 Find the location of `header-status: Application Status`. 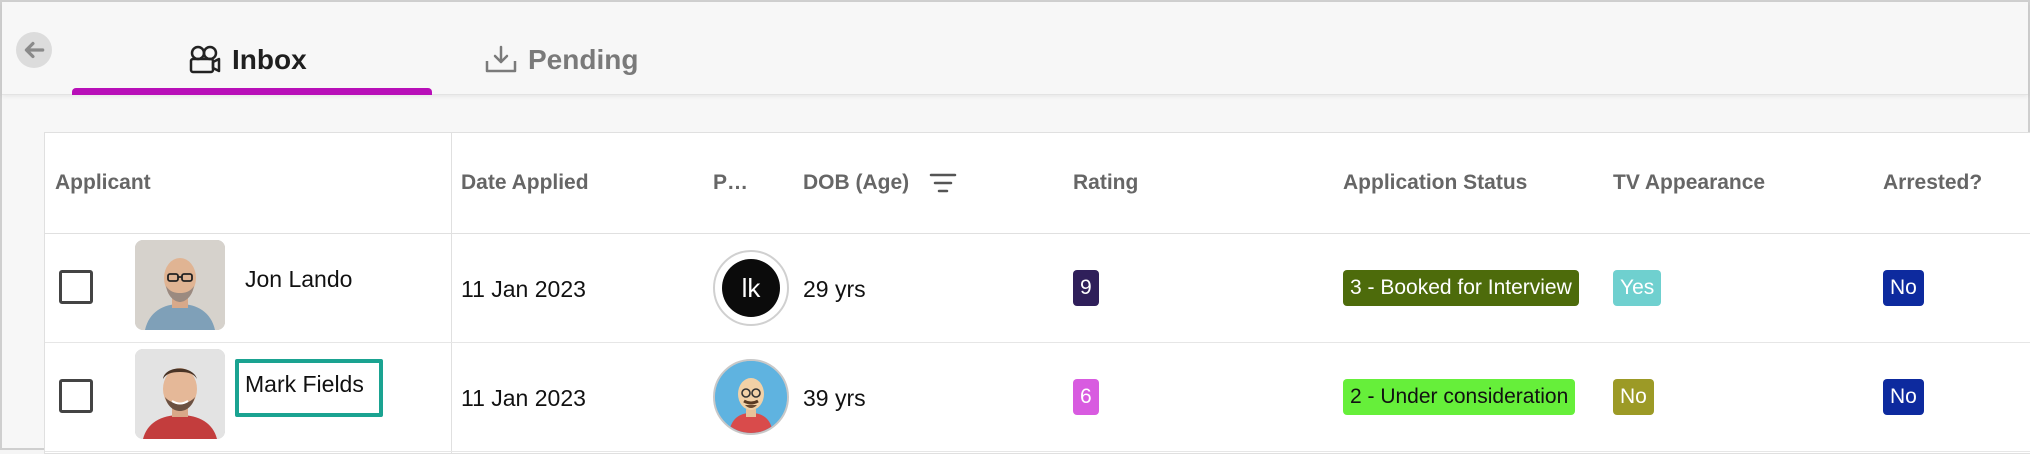

header-status: Application Status is located at coordinates (1435, 183).